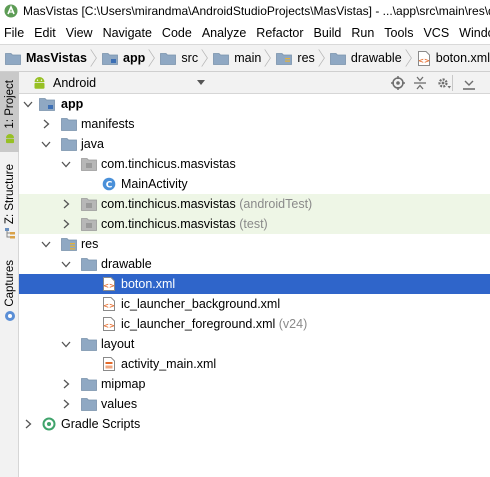 This screenshot has height=477, width=490. I want to click on menu-view: View, so click(79, 33).